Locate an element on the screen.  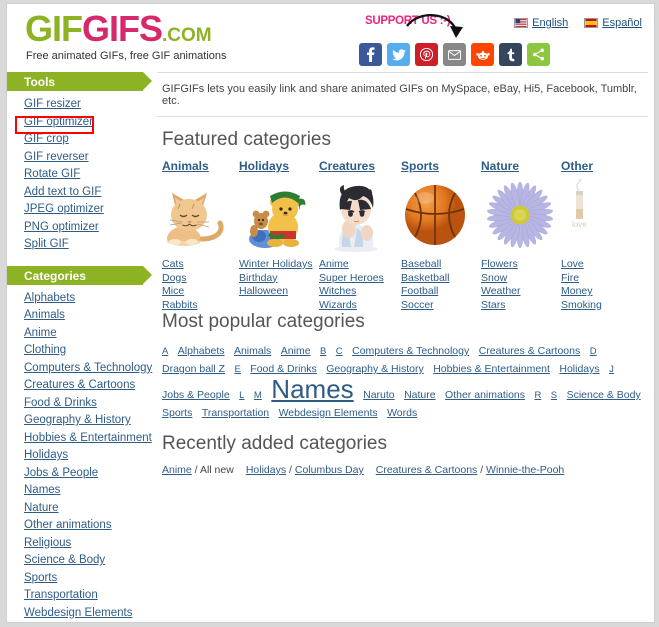
popular-tag-transportation: Transportation is located at coordinates (235, 413).